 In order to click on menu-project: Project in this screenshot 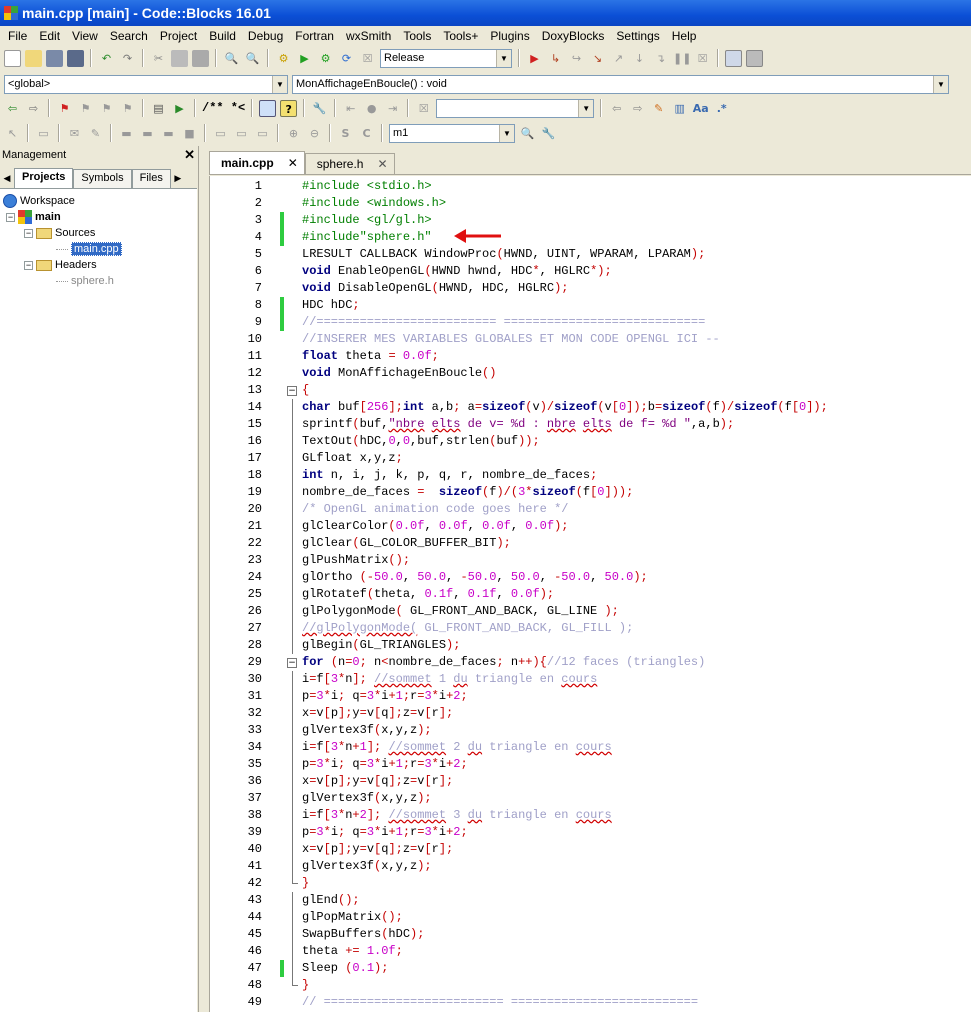, I will do `click(178, 36)`.